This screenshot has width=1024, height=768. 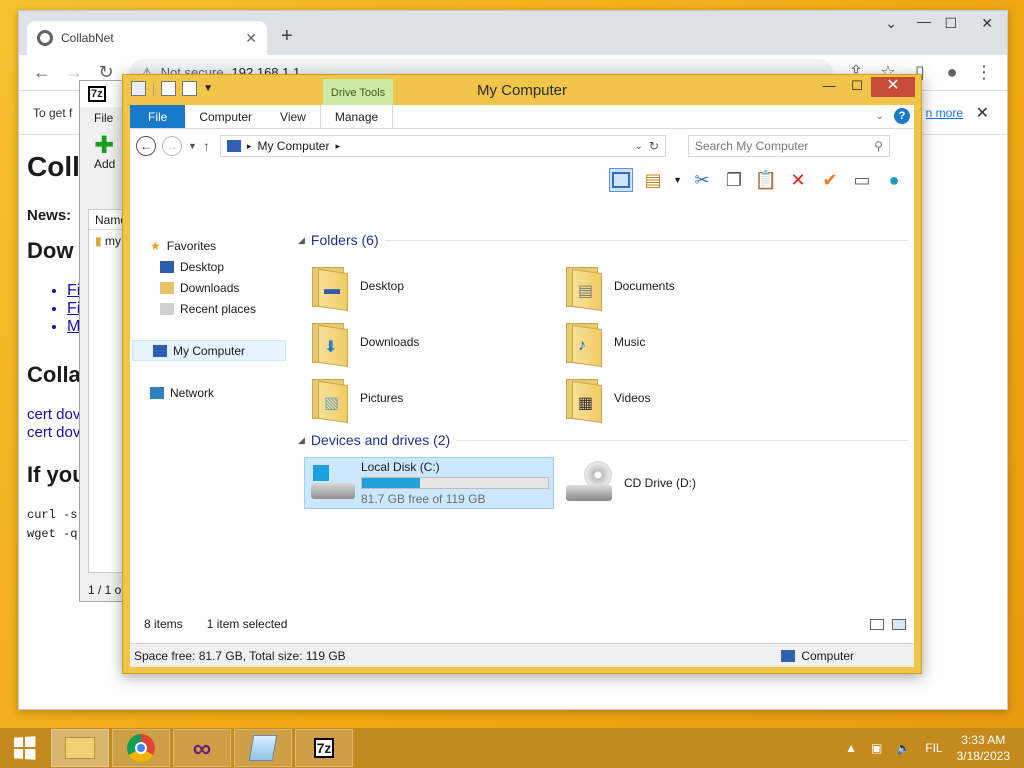 What do you see at coordinates (880, 116) in the screenshot?
I see `ribbon-expand-icon: ⌄` at bounding box center [880, 116].